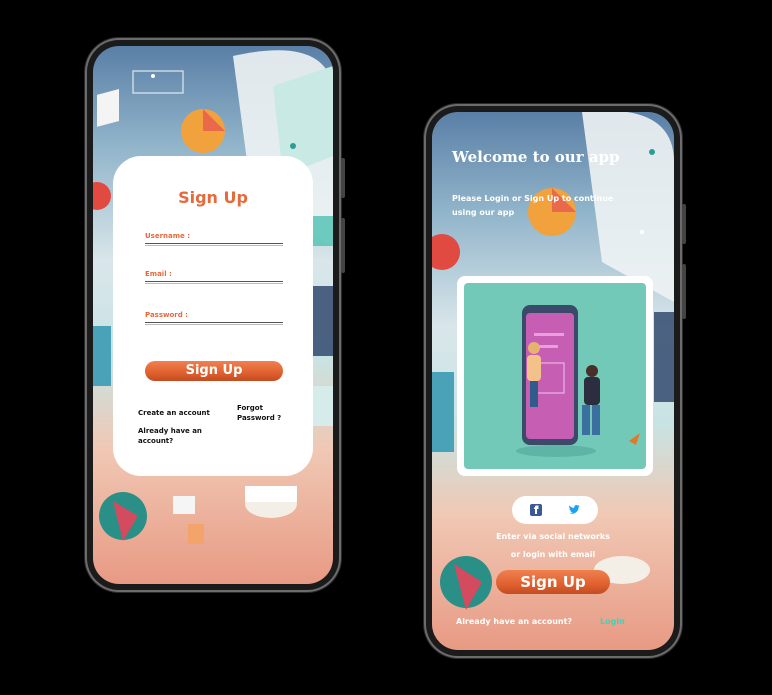 The height and width of the screenshot is (695, 772). Describe the element at coordinates (555, 510) in the screenshot. I see `social-login-buttons` at that location.